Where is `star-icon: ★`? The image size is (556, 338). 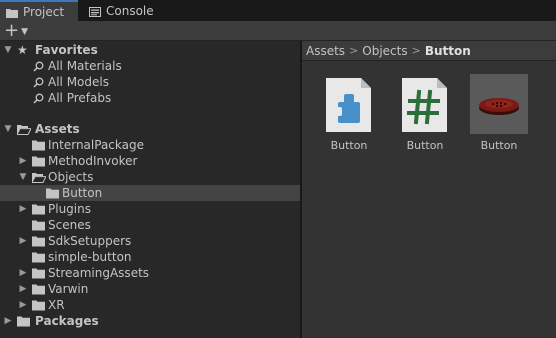 star-icon: ★ is located at coordinates (22, 50).